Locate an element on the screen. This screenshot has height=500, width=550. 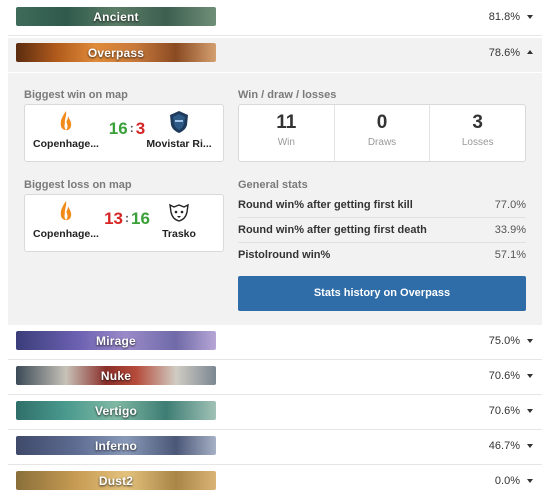
losses-cell: 3 Losses is located at coordinates (477, 133).